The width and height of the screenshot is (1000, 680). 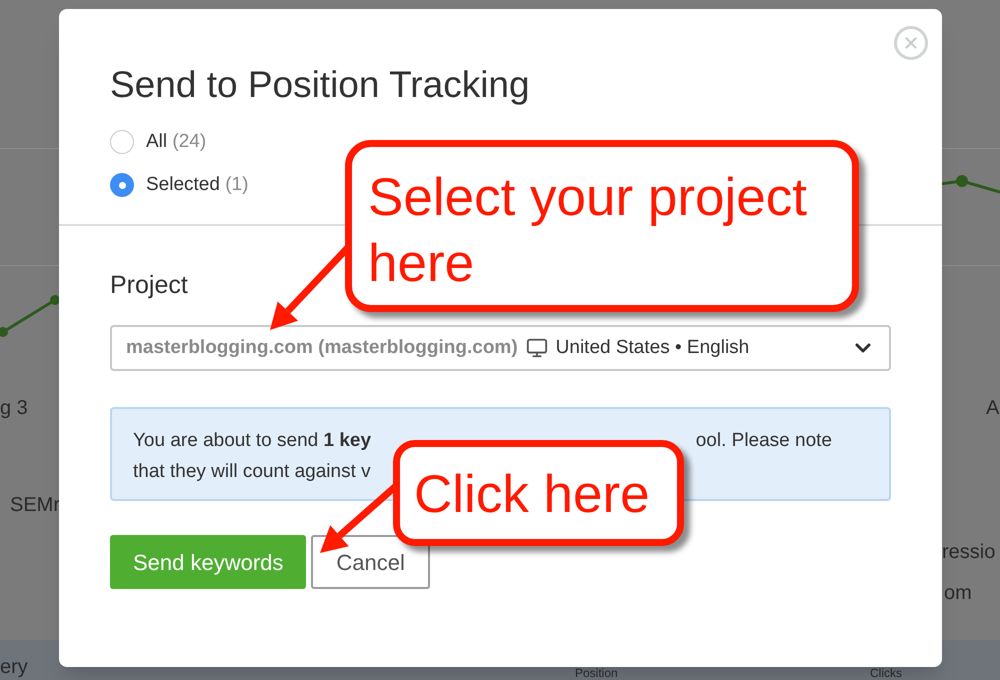 I want to click on field-label: Project, so click(x=149, y=285).